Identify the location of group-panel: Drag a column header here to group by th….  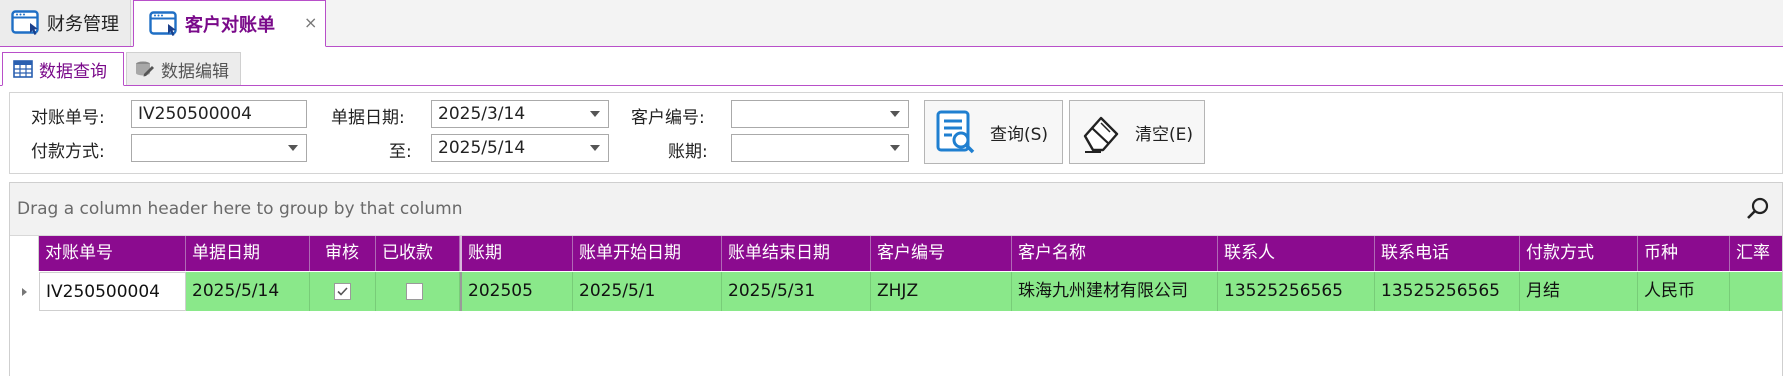
(896, 209).